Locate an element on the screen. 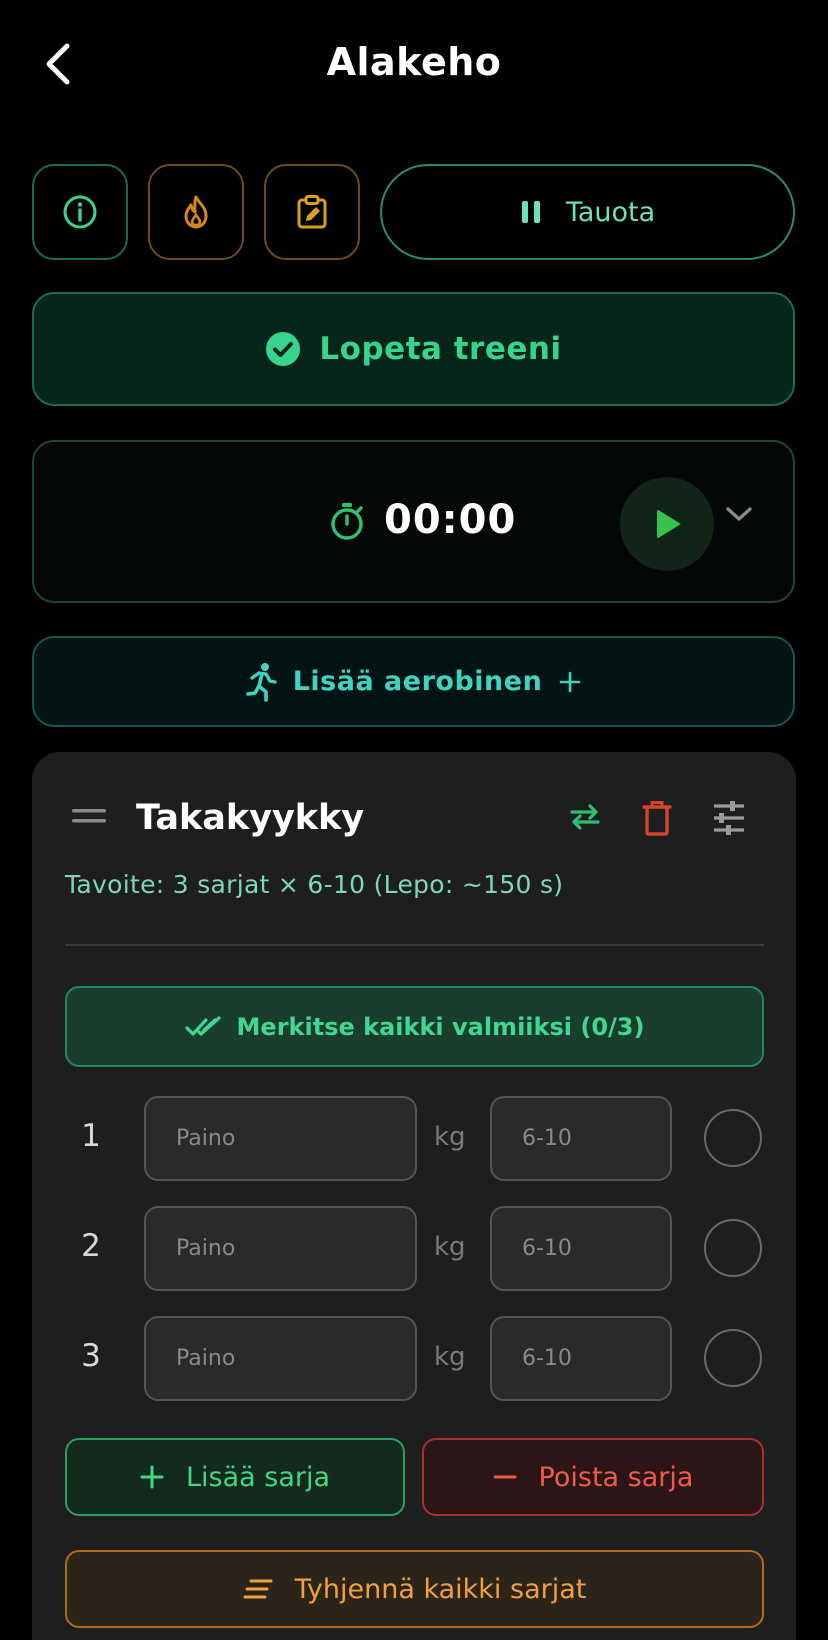 The width and height of the screenshot is (828, 1640). exercise-target: Tavoite: 3 sarjat × 6-10 (Lepo: ~150 s) is located at coordinates (314, 884).